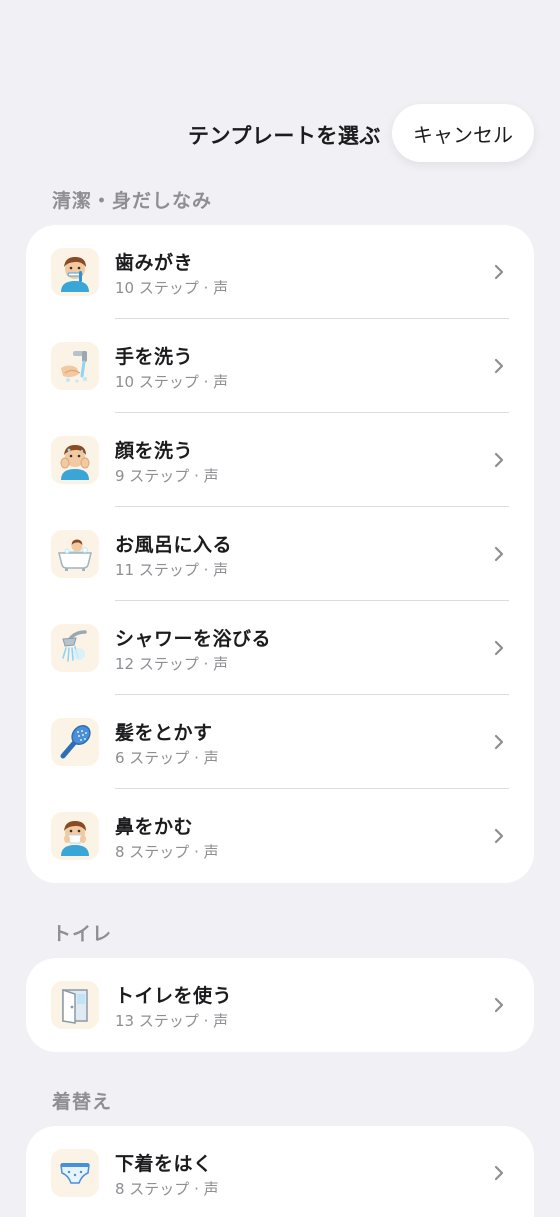  Describe the element at coordinates (75, 742) in the screenshot. I see `hairbrush-icon` at that location.